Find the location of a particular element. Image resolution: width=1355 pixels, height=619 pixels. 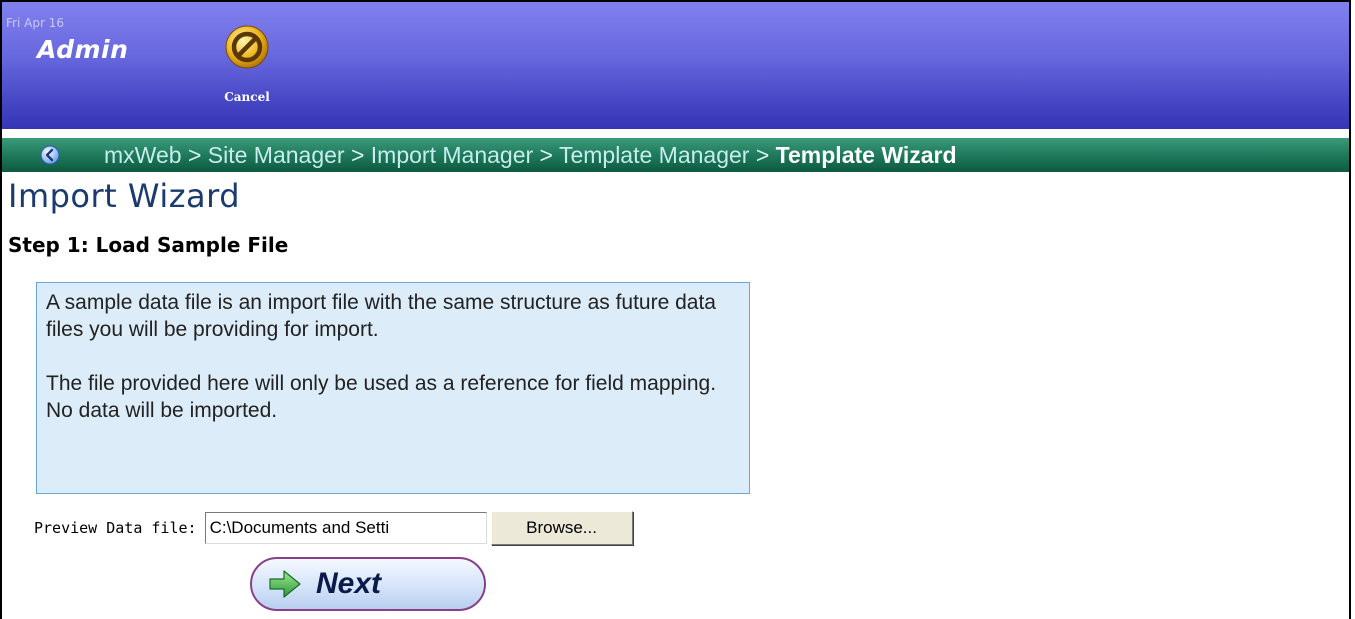

cancel-button: Cancel is located at coordinates (251, 69).